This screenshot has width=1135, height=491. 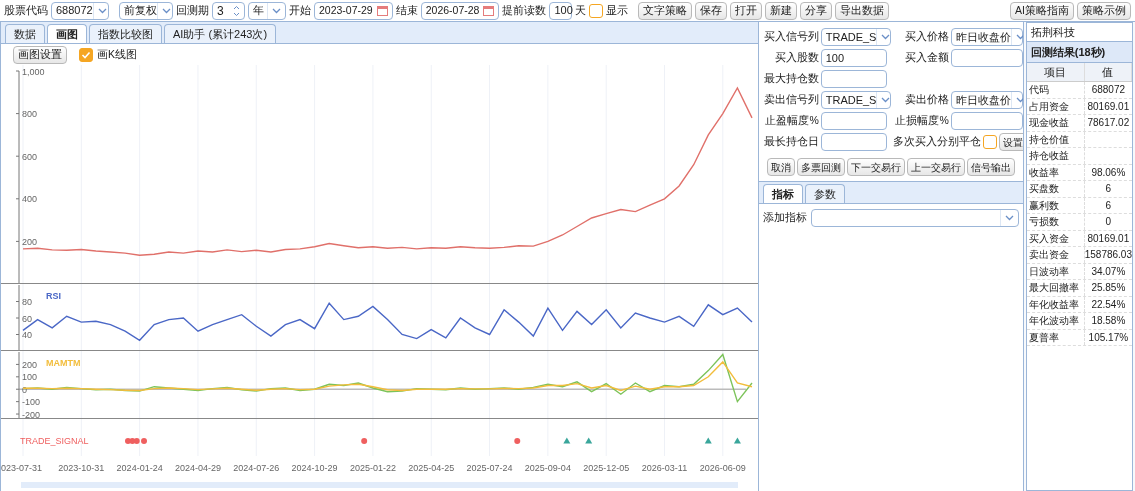 What do you see at coordinates (256, 468) in the screenshot?
I see `axis-label: 2024-07-26` at bounding box center [256, 468].